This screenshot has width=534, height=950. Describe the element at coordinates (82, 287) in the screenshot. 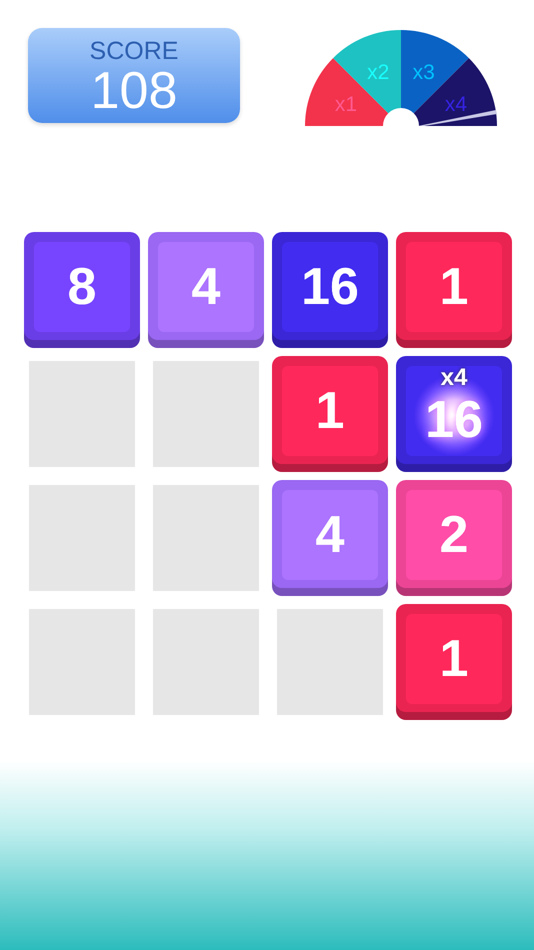

I see `tile-number: 8` at that location.